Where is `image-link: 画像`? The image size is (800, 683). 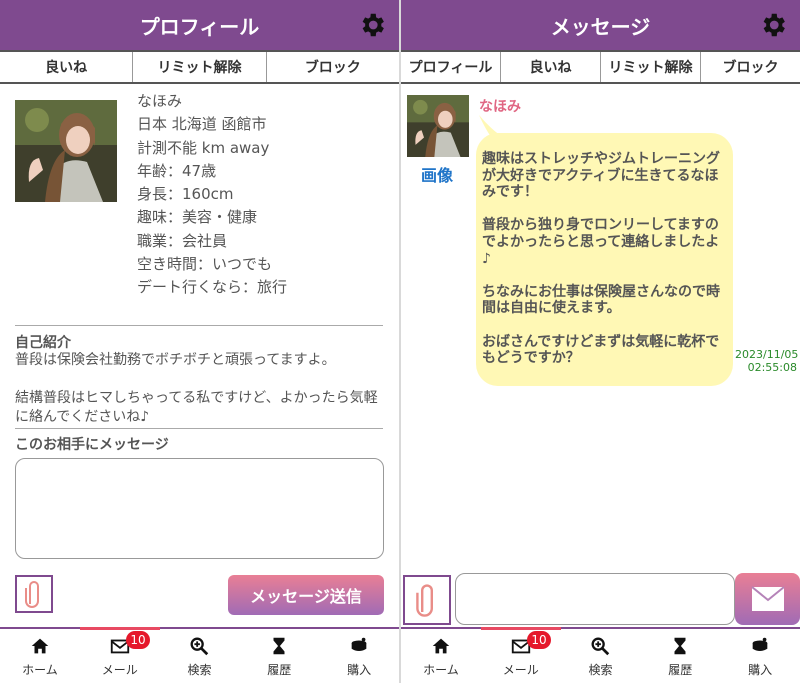
image-link: 画像 is located at coordinates (437, 174).